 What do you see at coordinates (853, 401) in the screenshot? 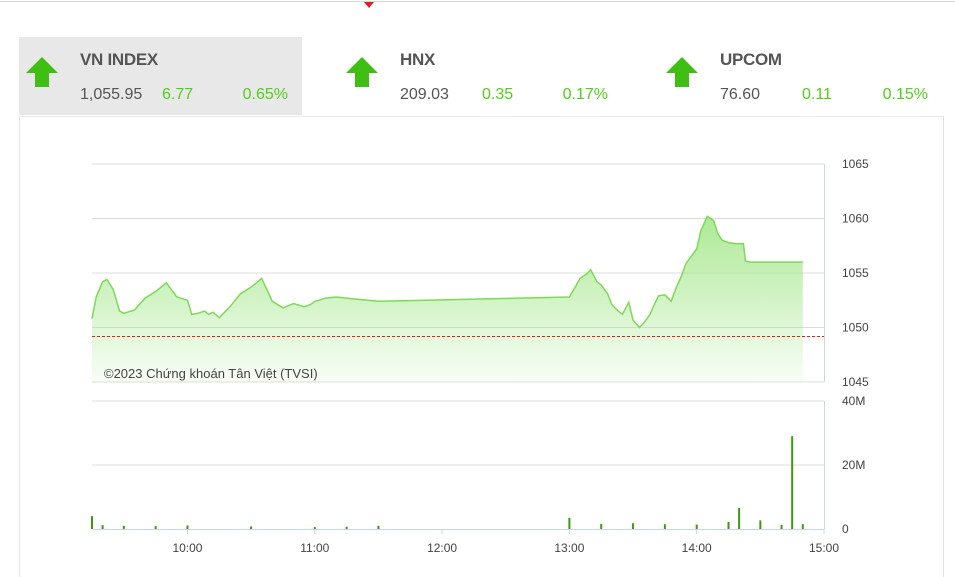
I see `volume-tick-label: 40M` at bounding box center [853, 401].